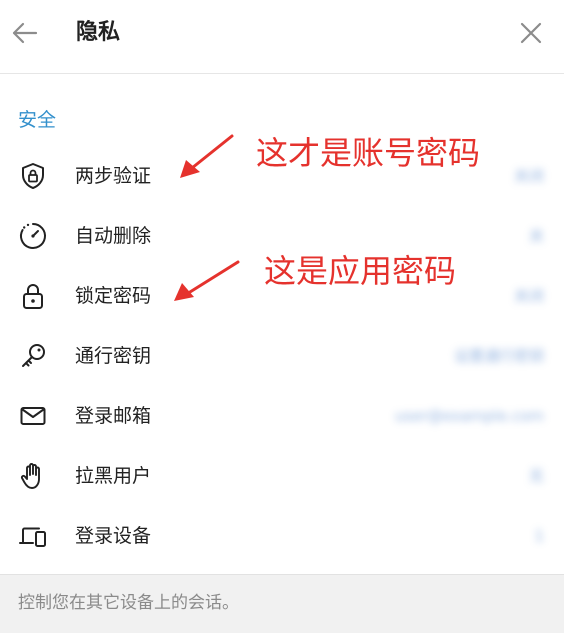 The width and height of the screenshot is (564, 633). I want to click on annotation-app-password: 这是应用密码, so click(360, 271).